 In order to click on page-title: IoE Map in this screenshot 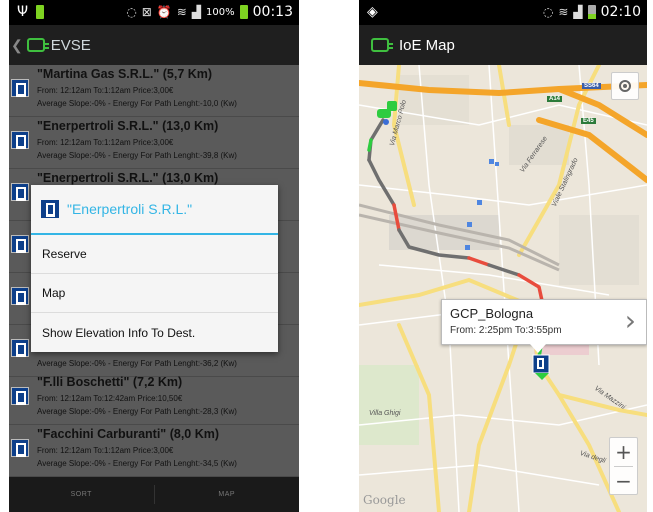, I will do `click(427, 45)`.